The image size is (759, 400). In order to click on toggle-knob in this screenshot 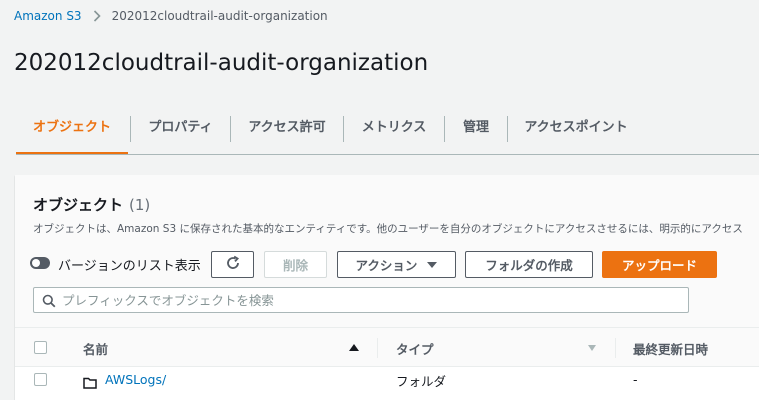, I will do `click(36, 263)`.